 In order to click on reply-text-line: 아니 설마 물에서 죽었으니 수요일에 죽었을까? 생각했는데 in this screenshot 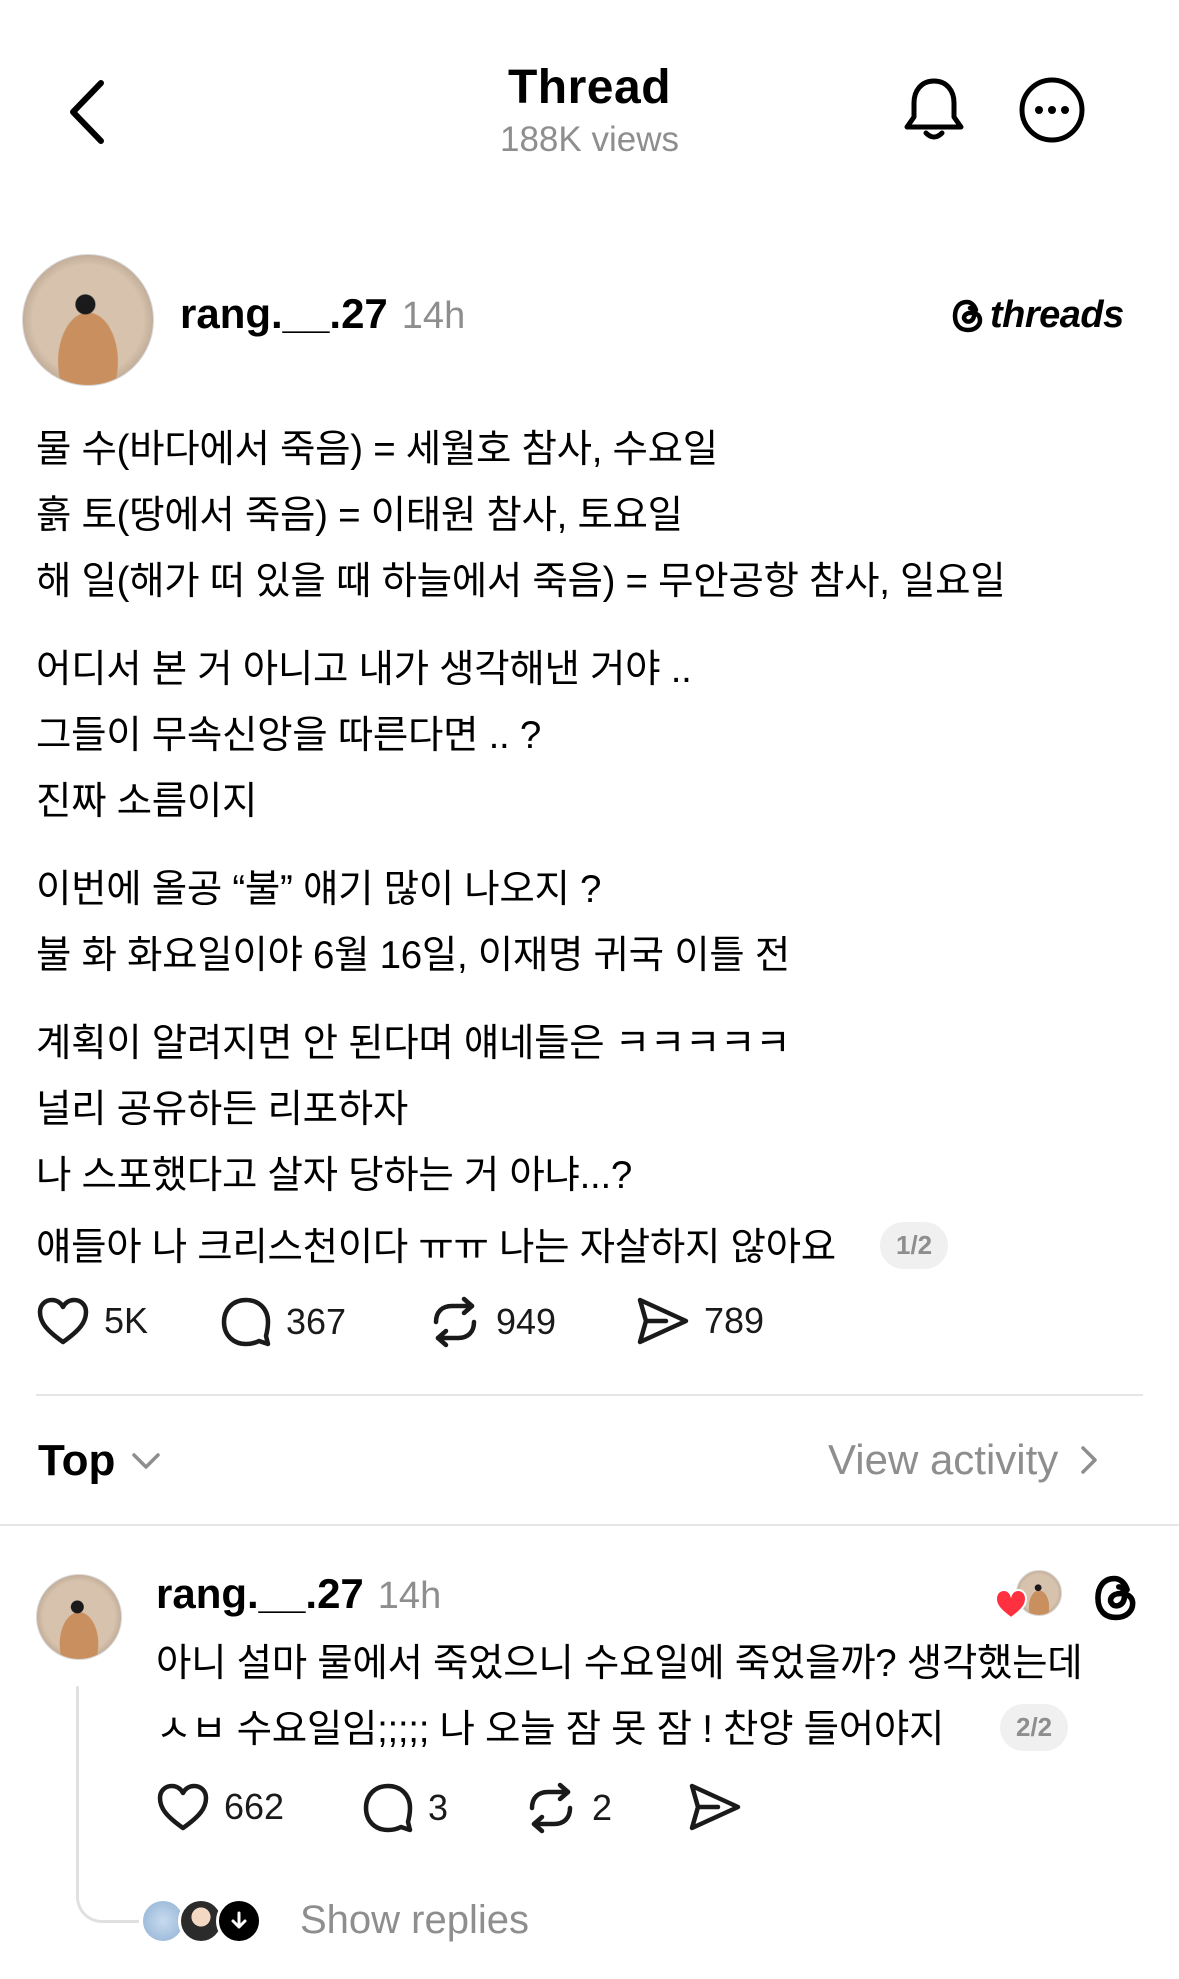, I will do `click(619, 1663)`.